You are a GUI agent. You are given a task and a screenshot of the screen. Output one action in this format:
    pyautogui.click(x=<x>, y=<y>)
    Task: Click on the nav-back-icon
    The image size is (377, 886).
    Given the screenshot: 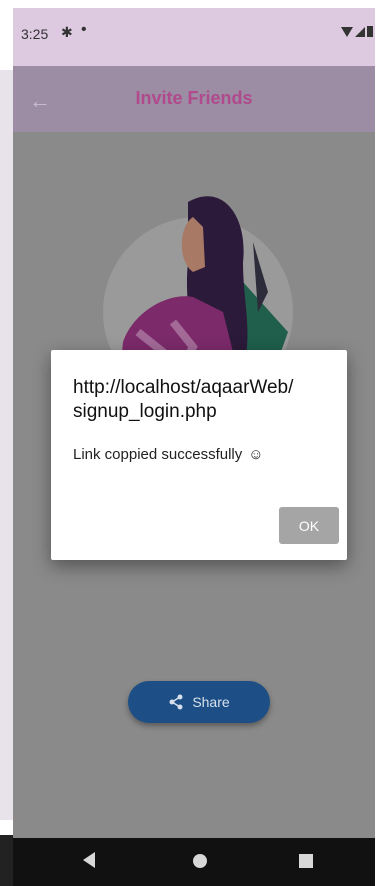 What is the action you would take?
    pyautogui.click(x=89, y=860)
    